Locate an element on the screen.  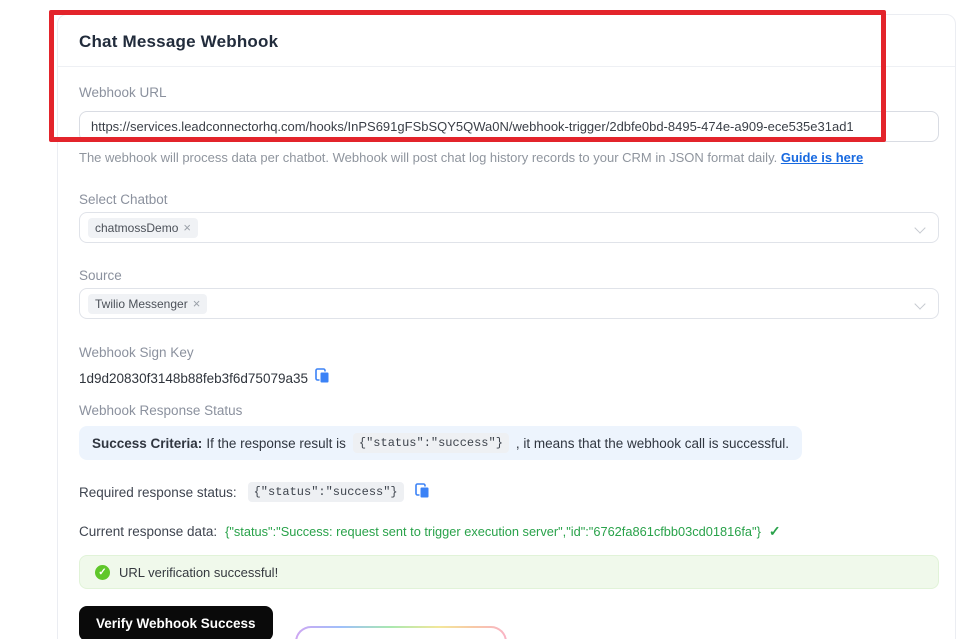
criteria-code: {"status":"success"} is located at coordinates (430, 443).